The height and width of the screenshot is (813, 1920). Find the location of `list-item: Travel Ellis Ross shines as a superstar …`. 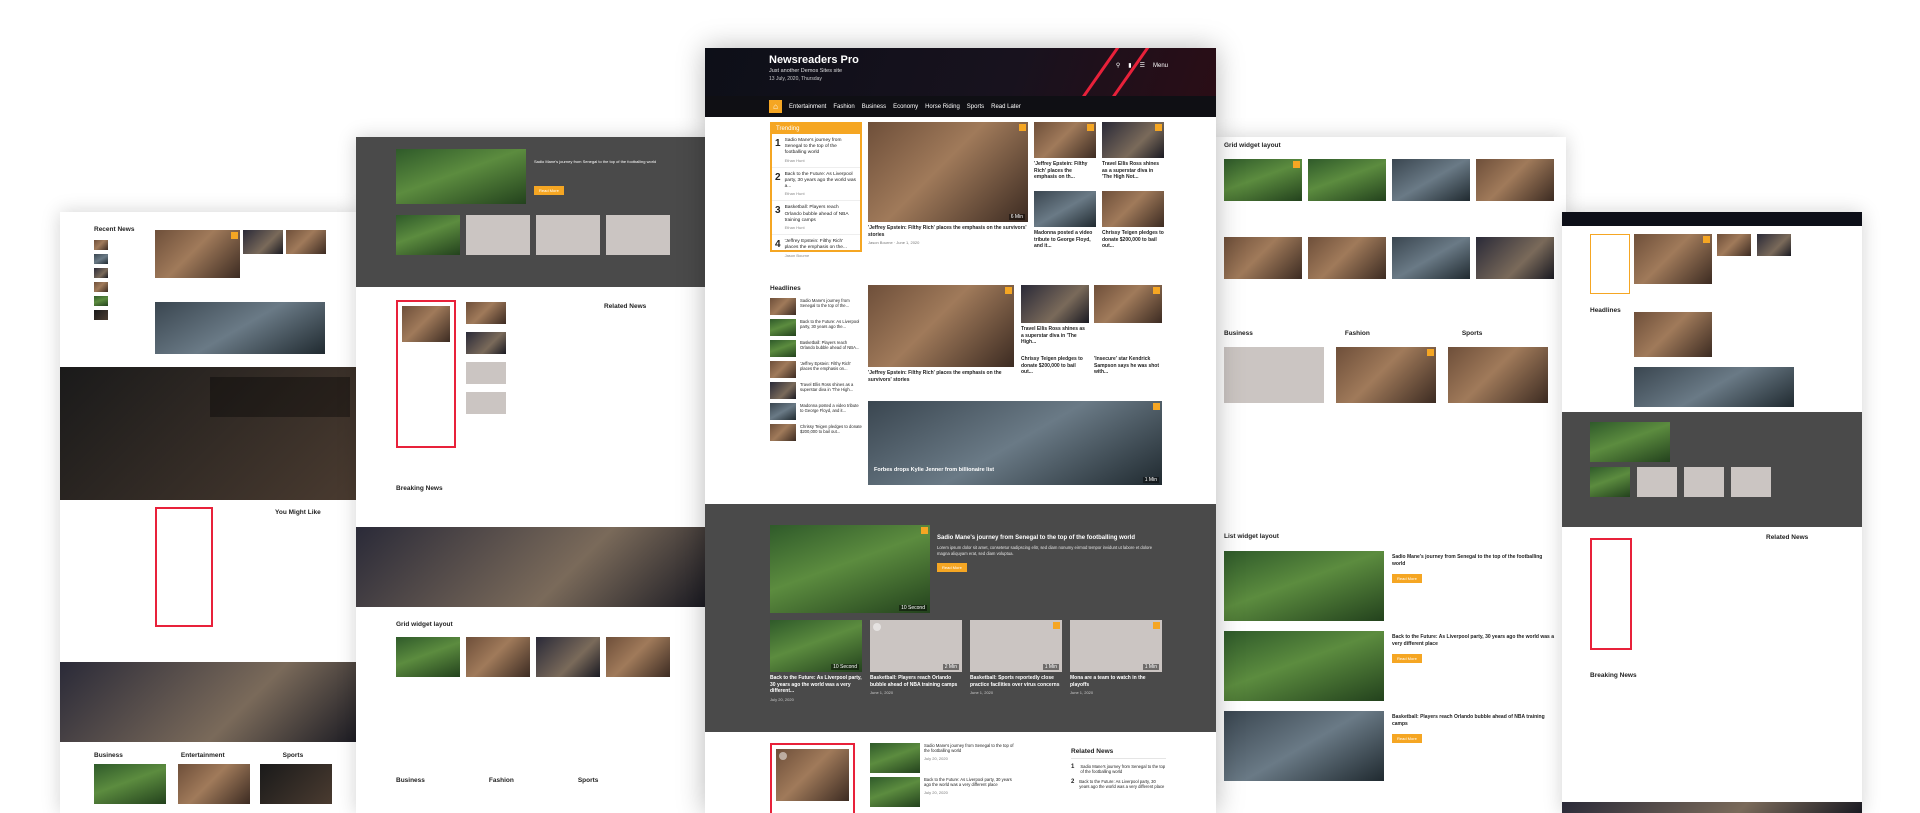

list-item: Travel Ellis Ross shines as a superstar … is located at coordinates (816, 390).